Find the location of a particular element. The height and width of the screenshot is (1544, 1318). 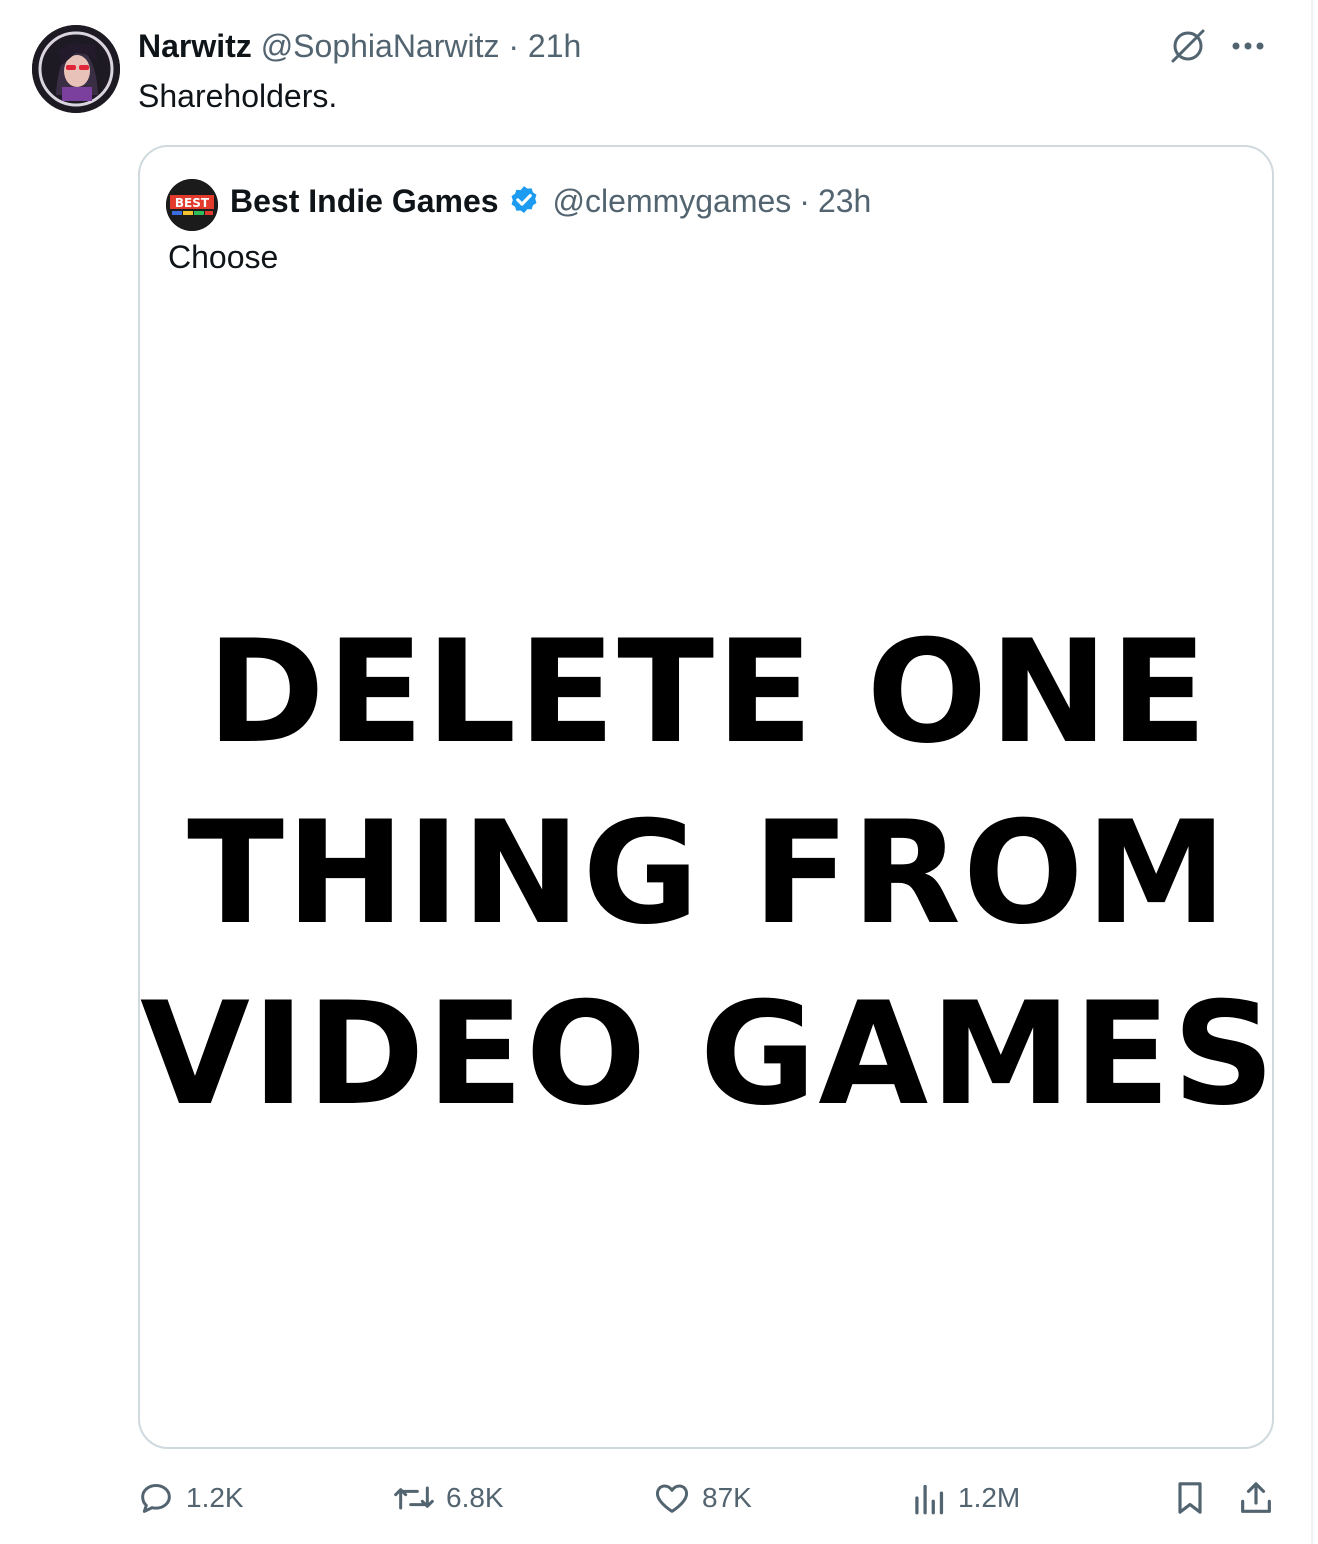

more-icon is located at coordinates (1248, 46).